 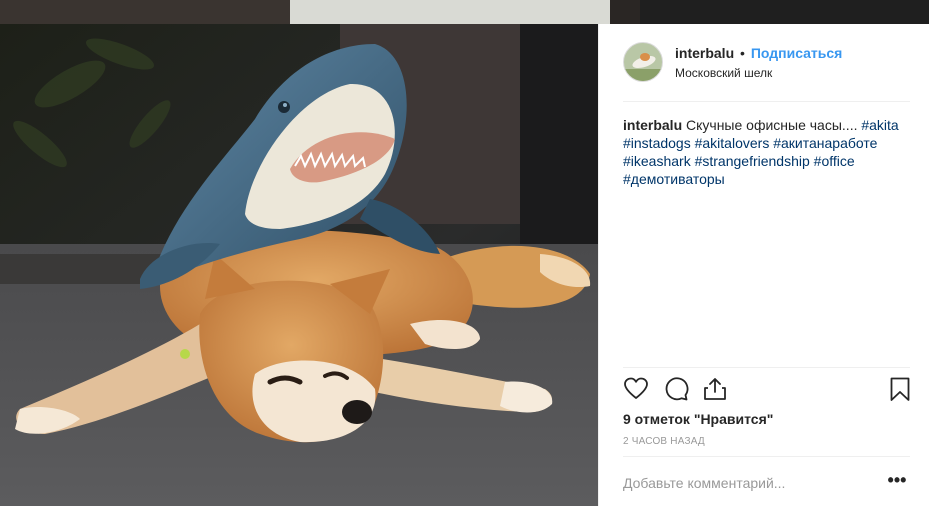 I want to click on likes-count: 9 отметок "Нравится", so click(x=698, y=419).